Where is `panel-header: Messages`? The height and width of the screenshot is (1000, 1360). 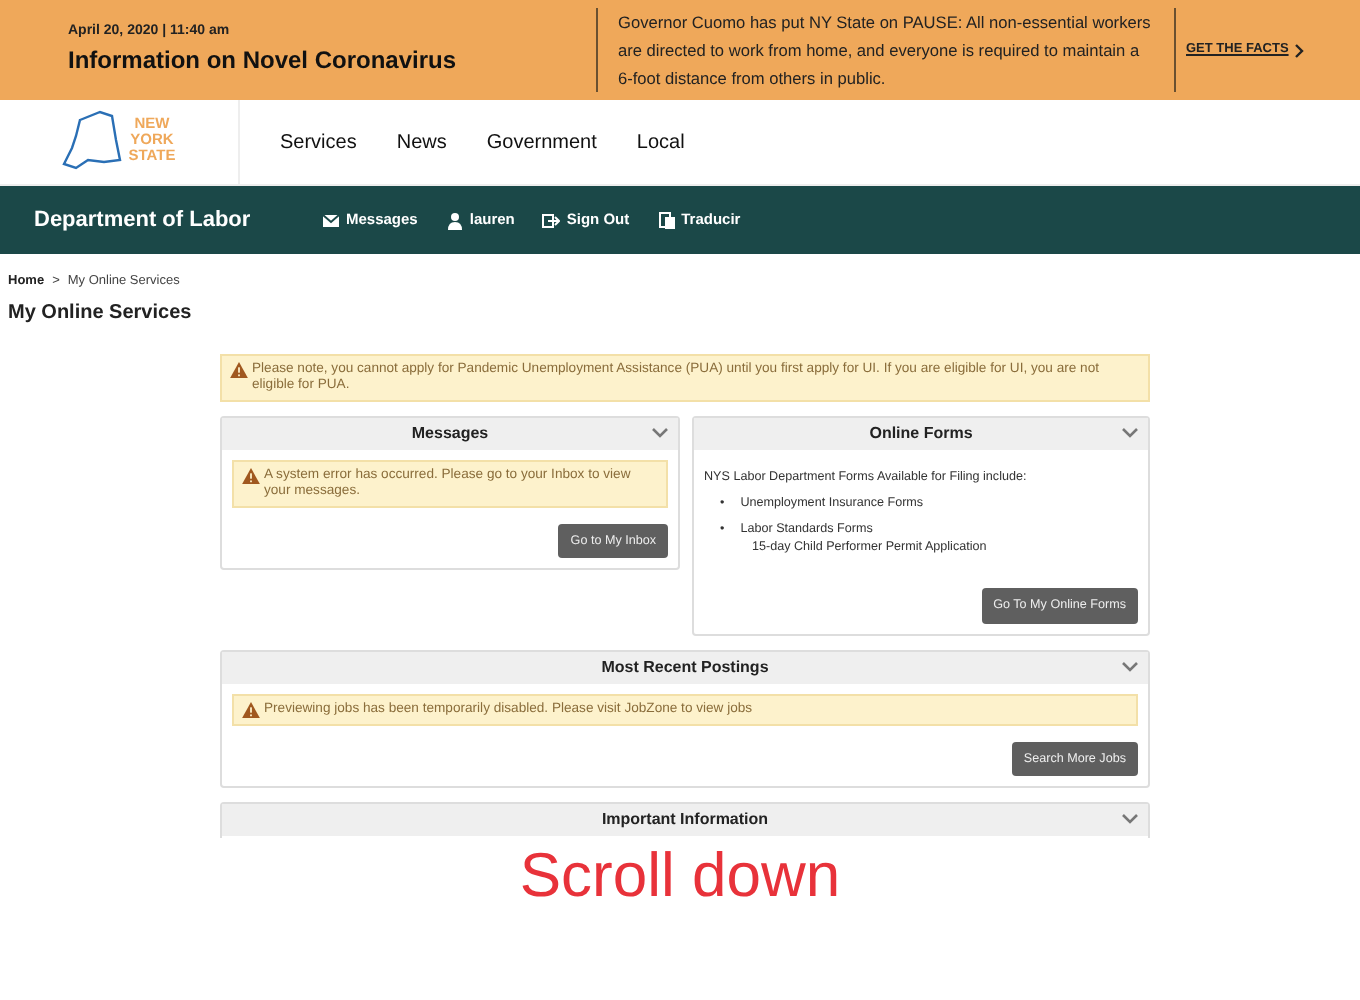
panel-header: Messages is located at coordinates (450, 433).